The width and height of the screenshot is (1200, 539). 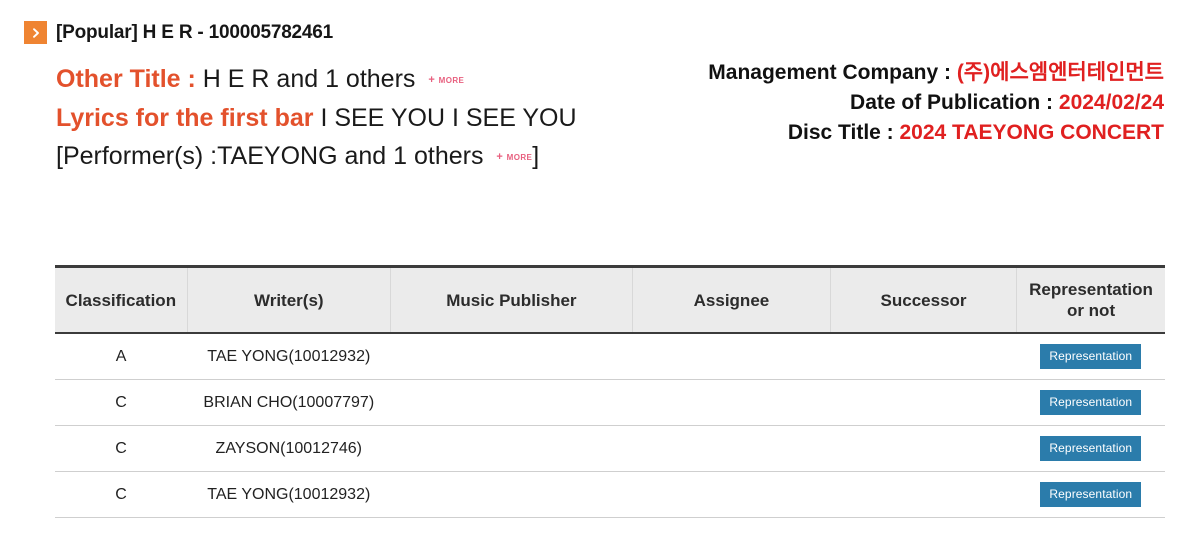 I want to click on table-row: C TAE YONG(10012932) Representation, so click(x=610, y=494).